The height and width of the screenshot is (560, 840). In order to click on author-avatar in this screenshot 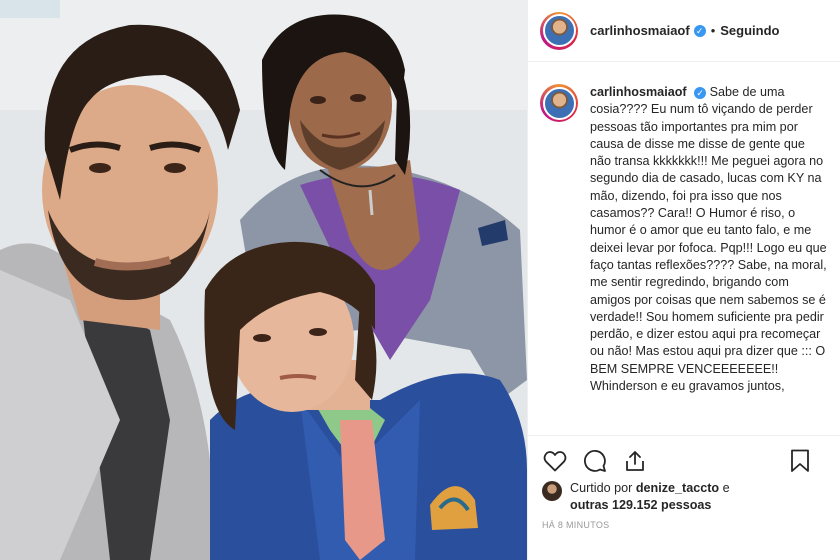, I will do `click(559, 30)`.